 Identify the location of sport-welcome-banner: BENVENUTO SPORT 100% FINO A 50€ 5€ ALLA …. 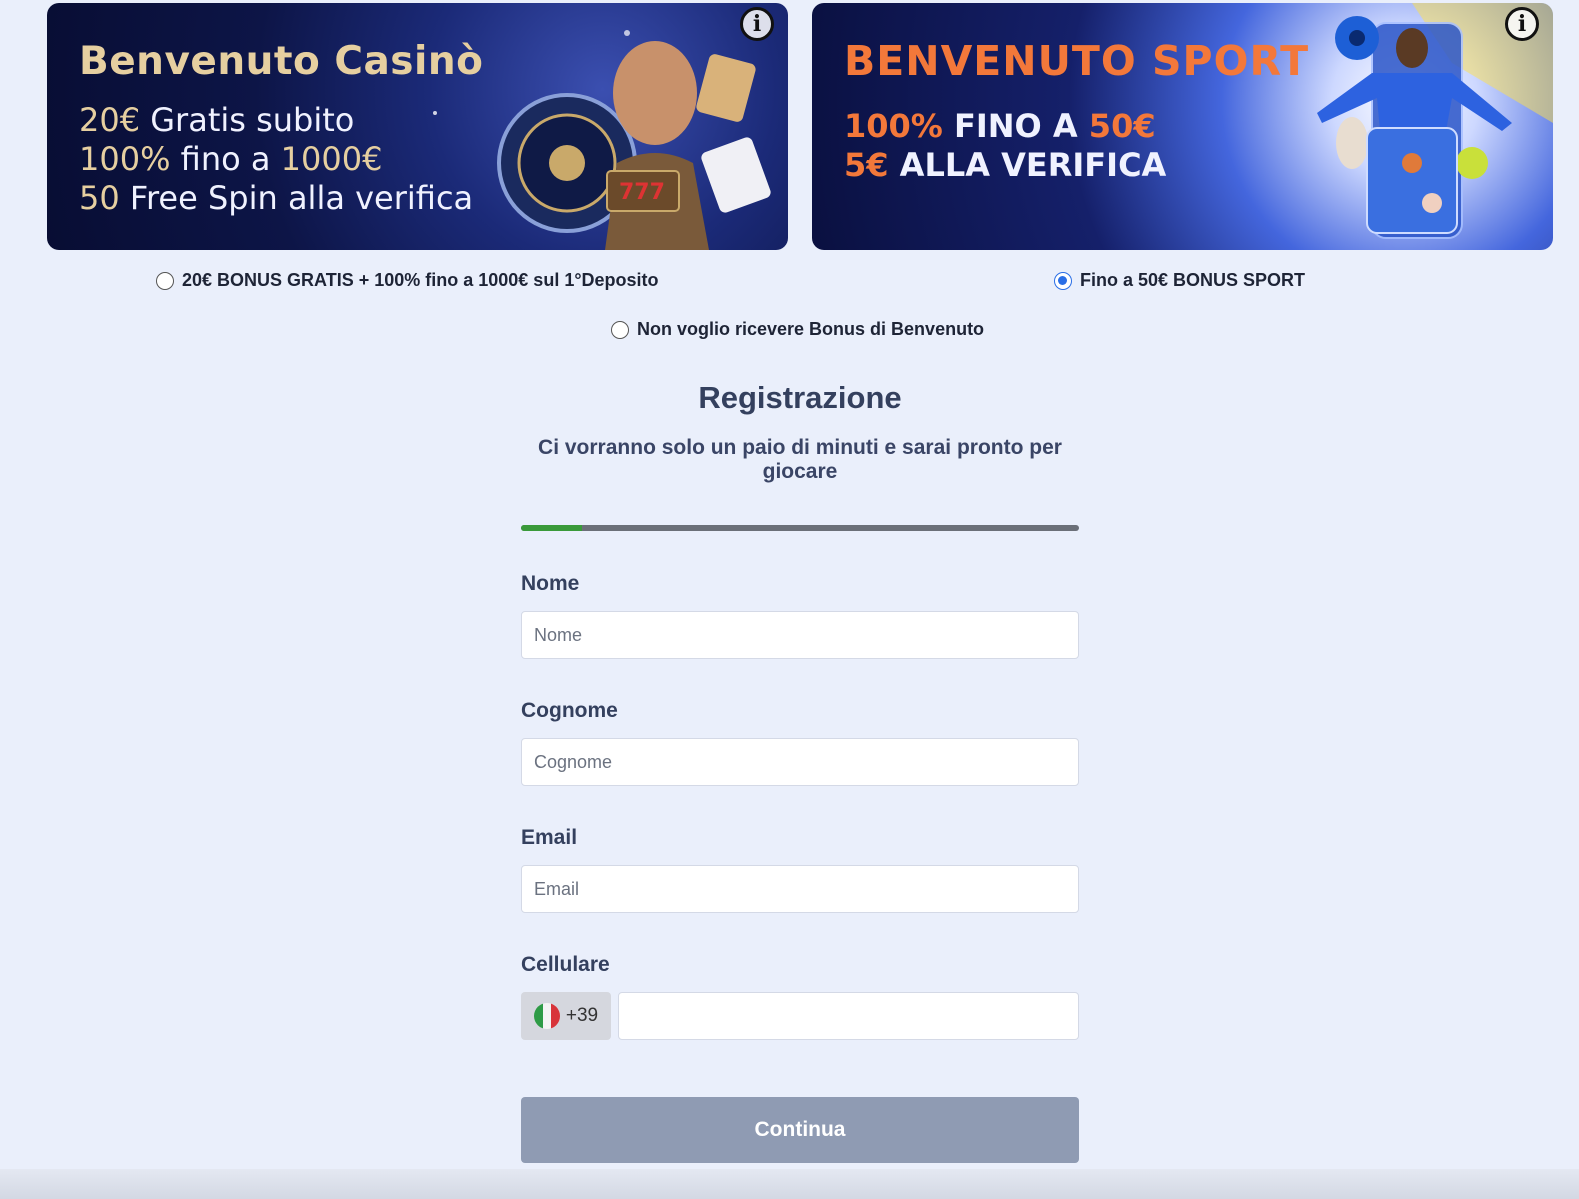
(1182, 126).